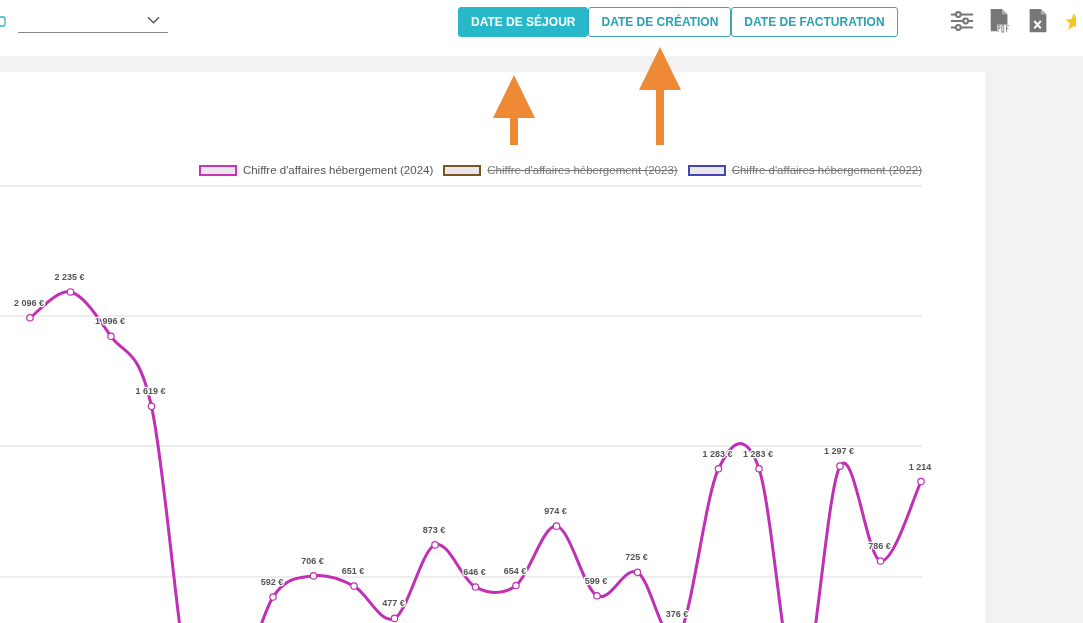 The height and width of the screenshot is (623, 1083). I want to click on chevron-down-icon, so click(153, 20).